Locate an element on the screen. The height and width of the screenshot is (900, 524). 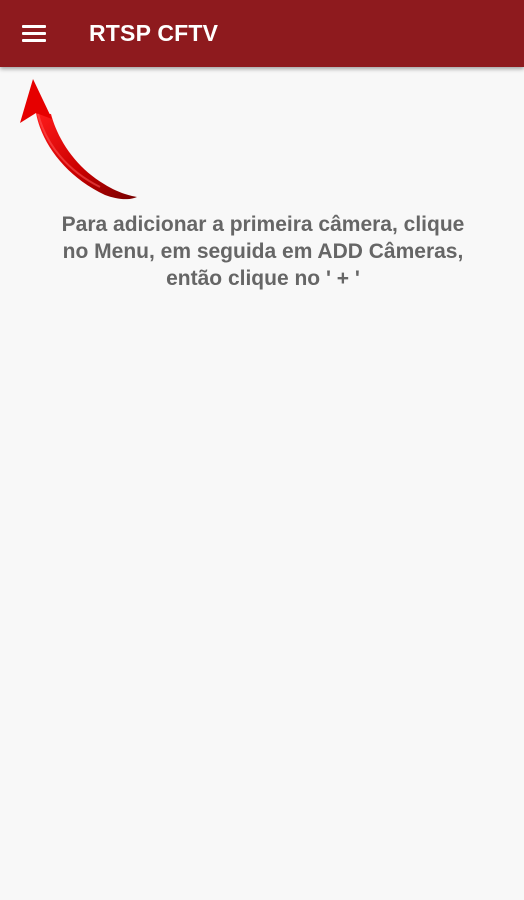
menu-icon-line-bottom is located at coordinates (34, 40).